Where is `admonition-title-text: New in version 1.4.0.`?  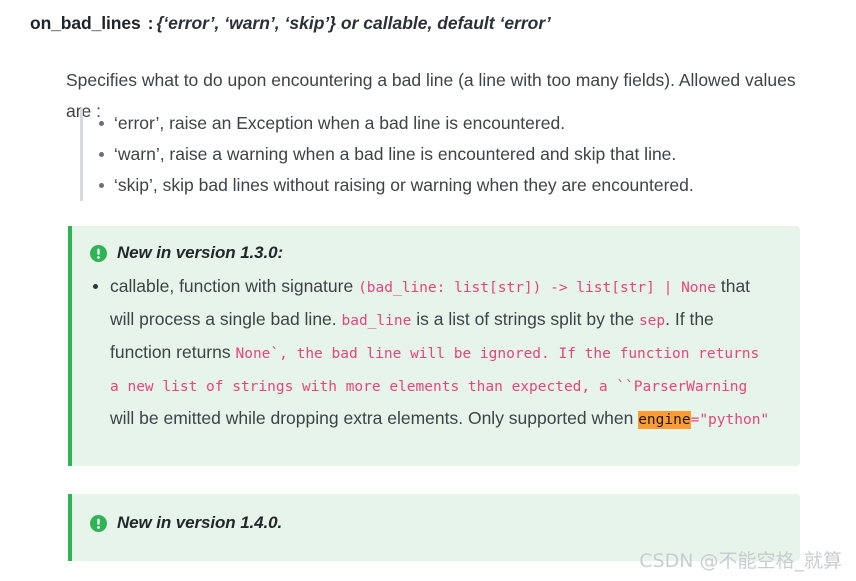
admonition-title-text: New in version 1.4.0. is located at coordinates (200, 522).